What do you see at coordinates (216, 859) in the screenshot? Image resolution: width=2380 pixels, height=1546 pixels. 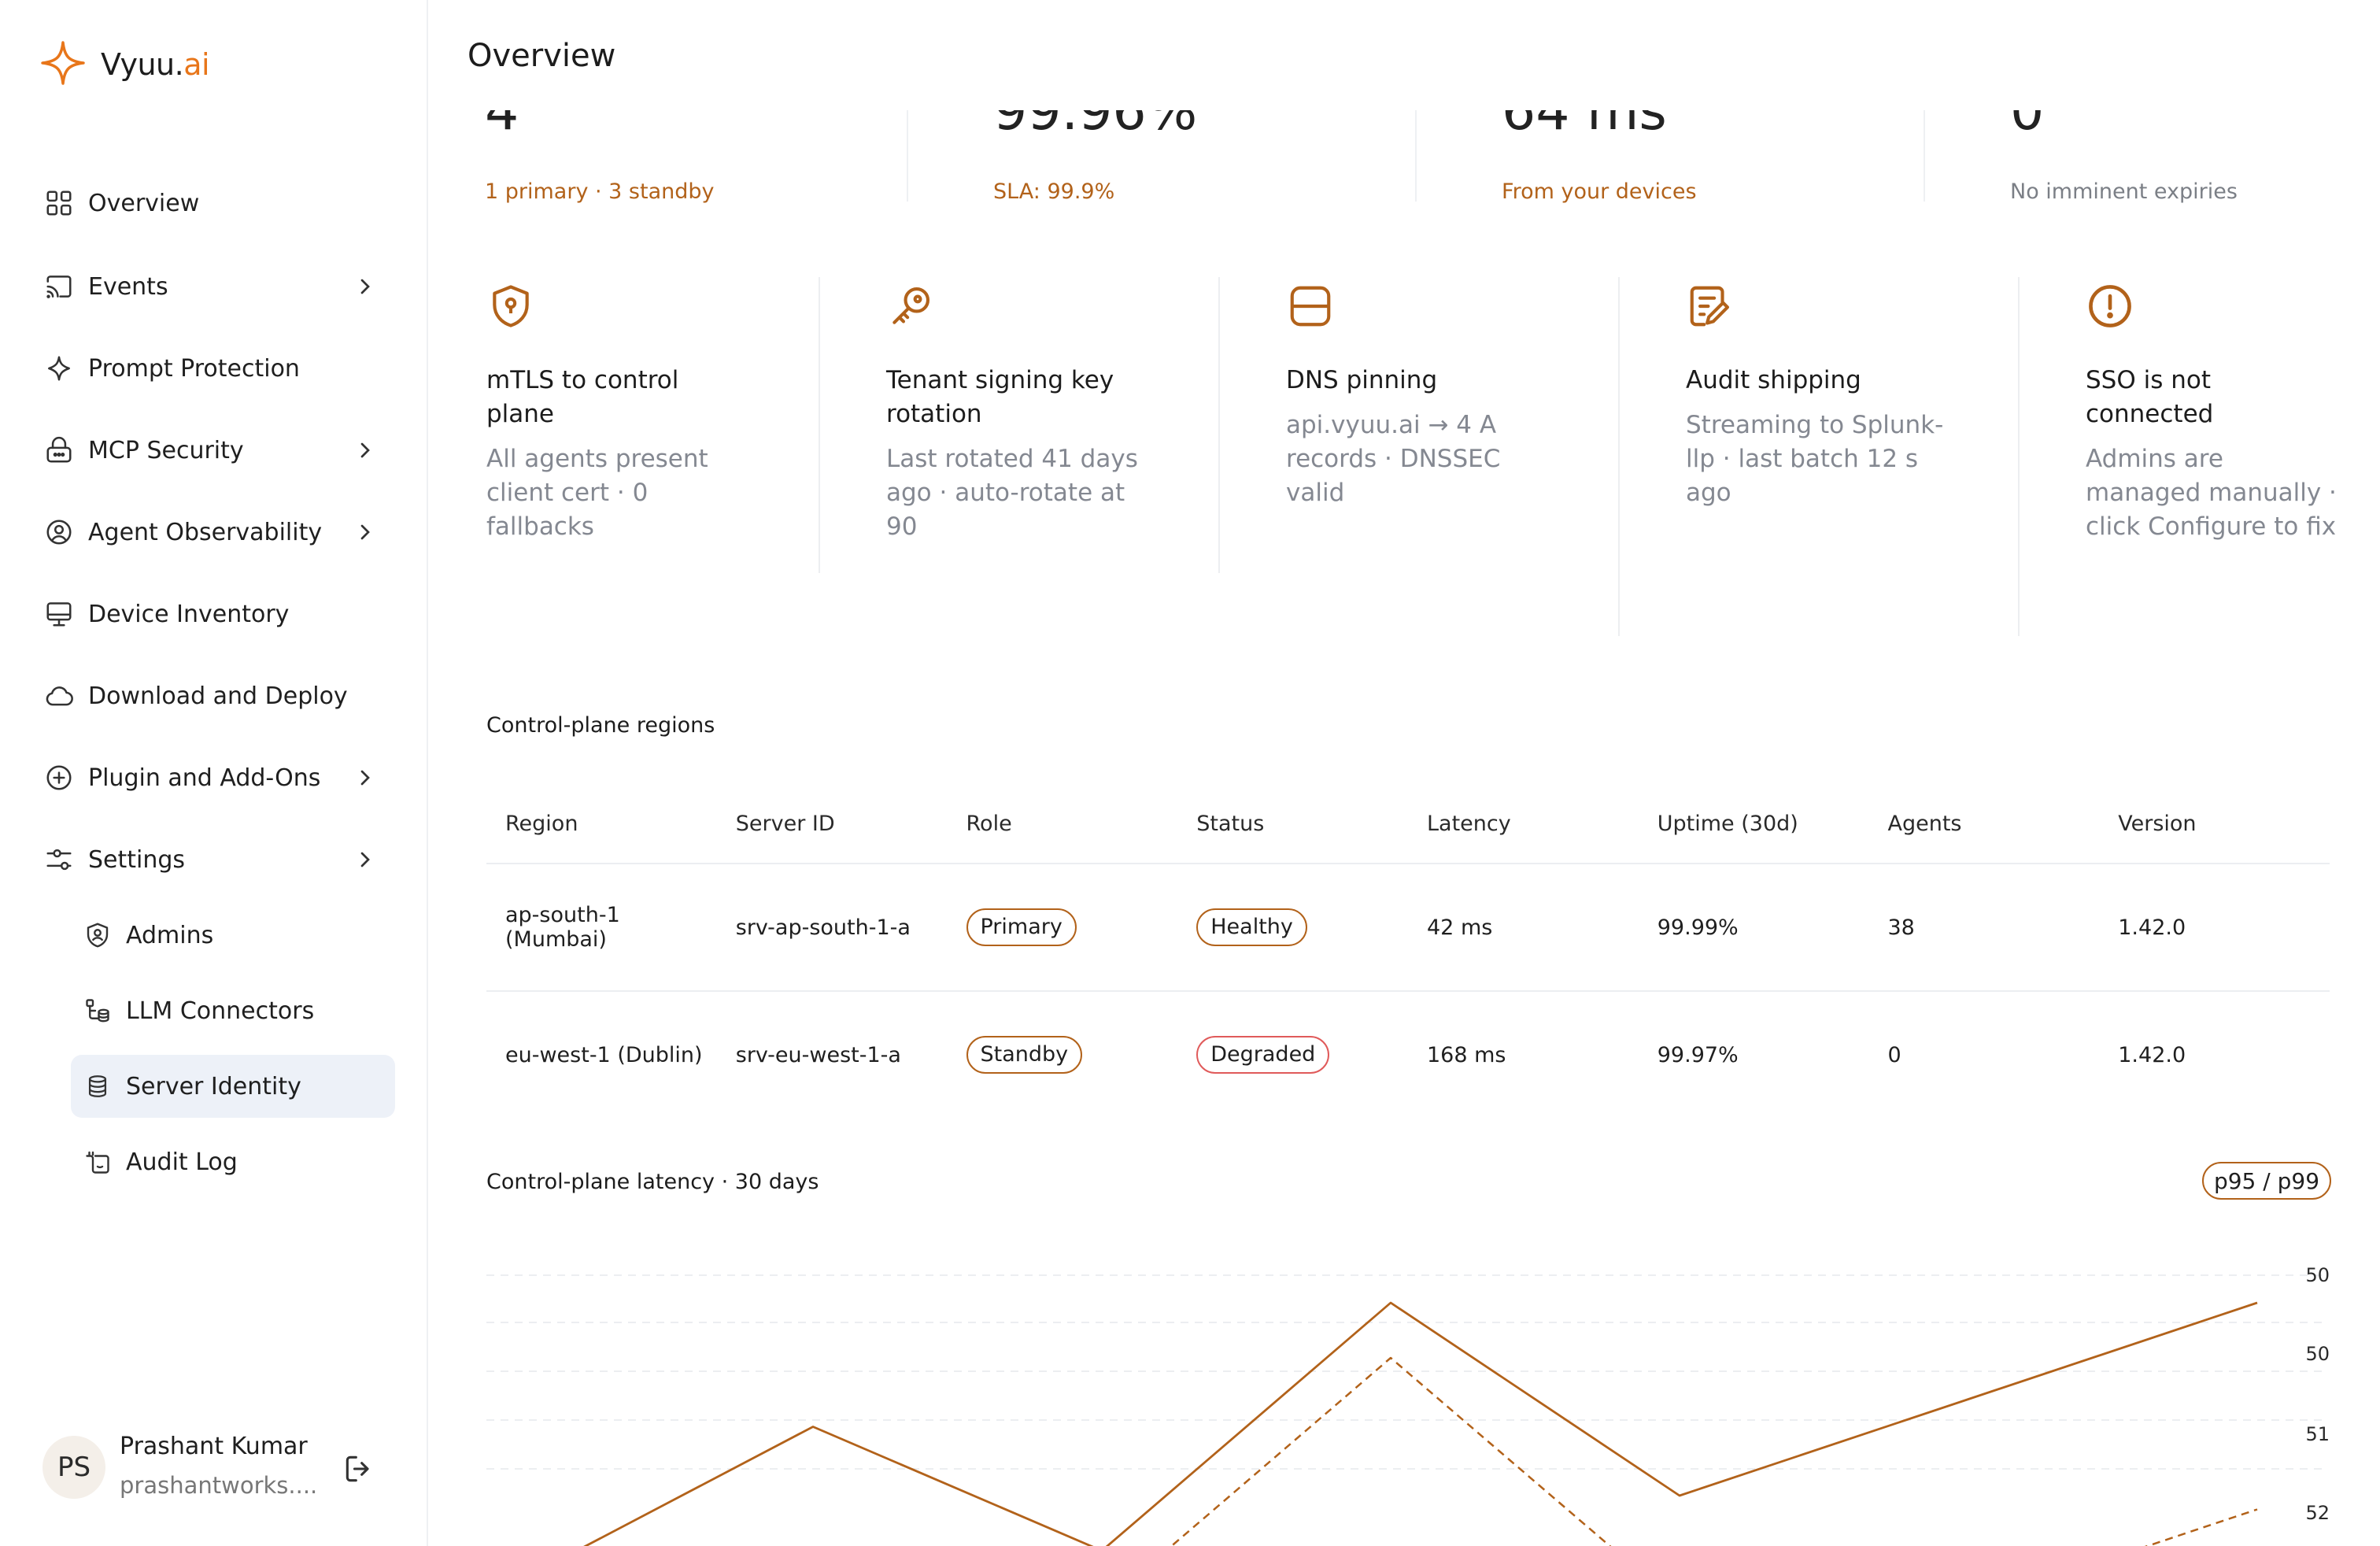 I see `sidebar-item-settings: Settings` at bounding box center [216, 859].